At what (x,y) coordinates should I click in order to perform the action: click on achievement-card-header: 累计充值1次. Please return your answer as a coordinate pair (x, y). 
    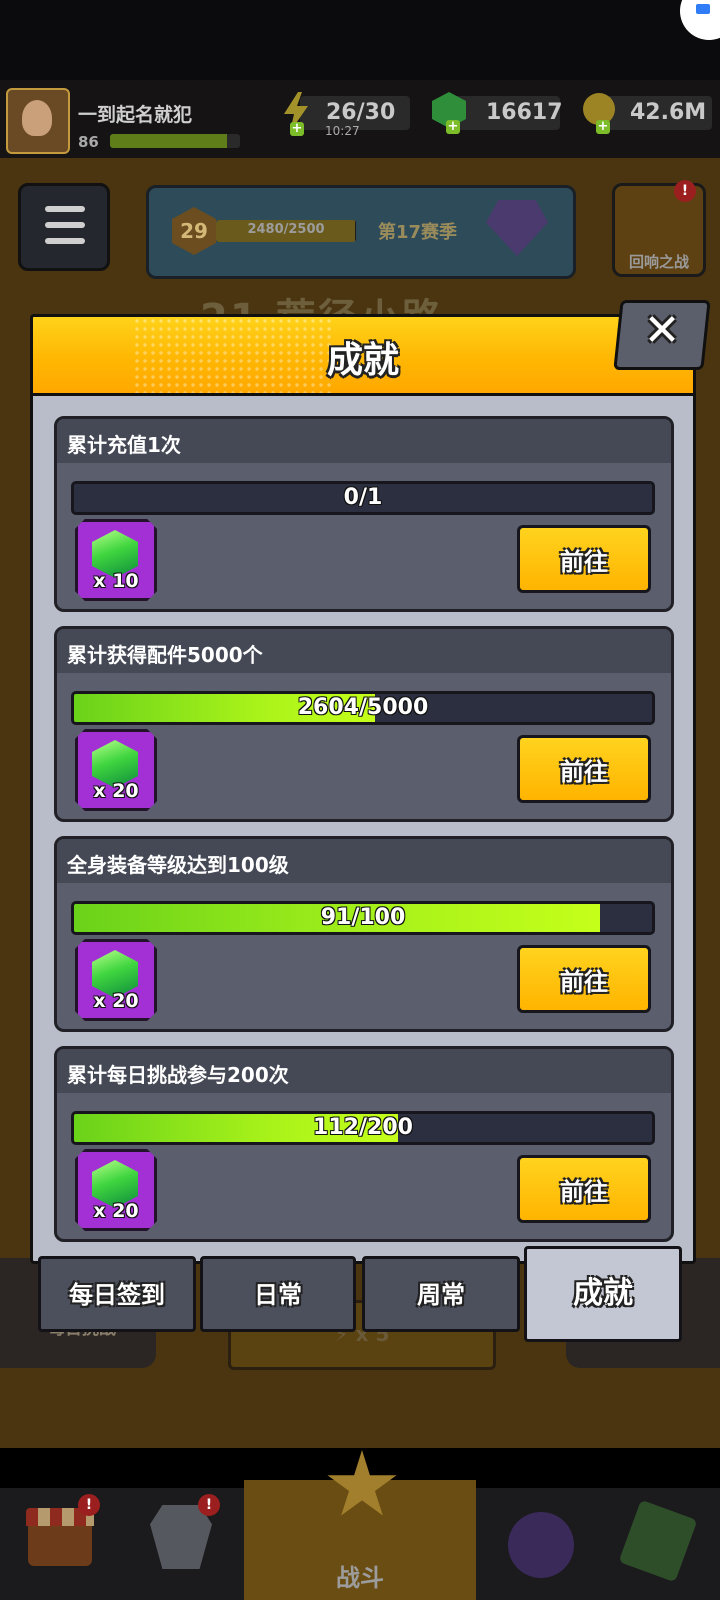
    Looking at the image, I should click on (364, 441).